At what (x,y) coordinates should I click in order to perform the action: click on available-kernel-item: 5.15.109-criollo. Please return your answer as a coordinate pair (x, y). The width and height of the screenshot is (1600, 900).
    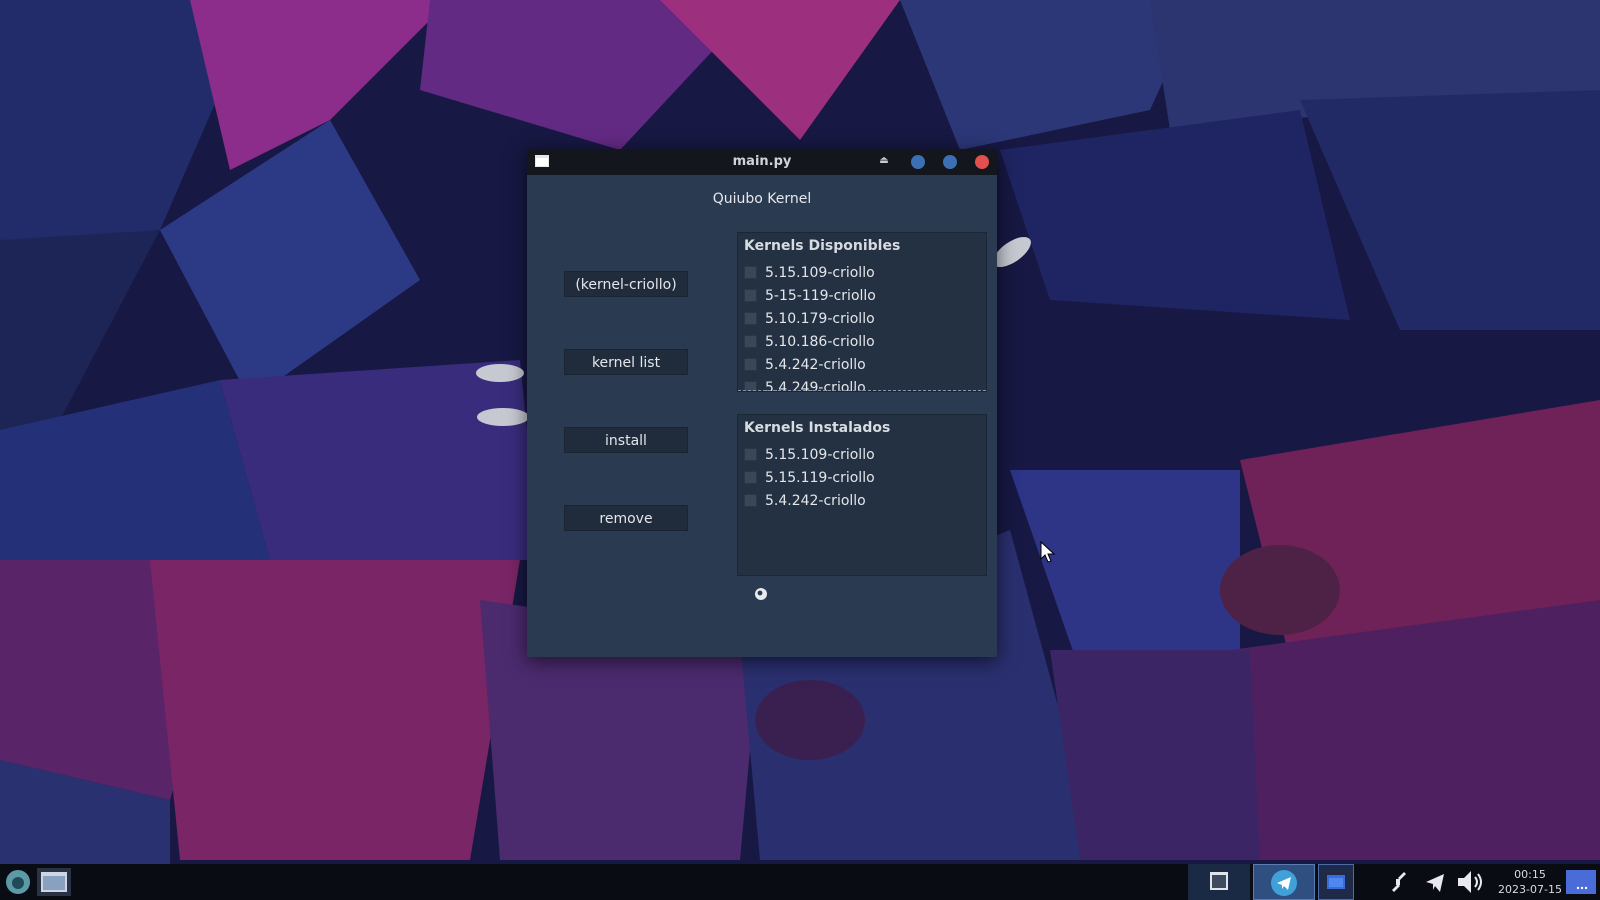
    Looking at the image, I should click on (862, 272).